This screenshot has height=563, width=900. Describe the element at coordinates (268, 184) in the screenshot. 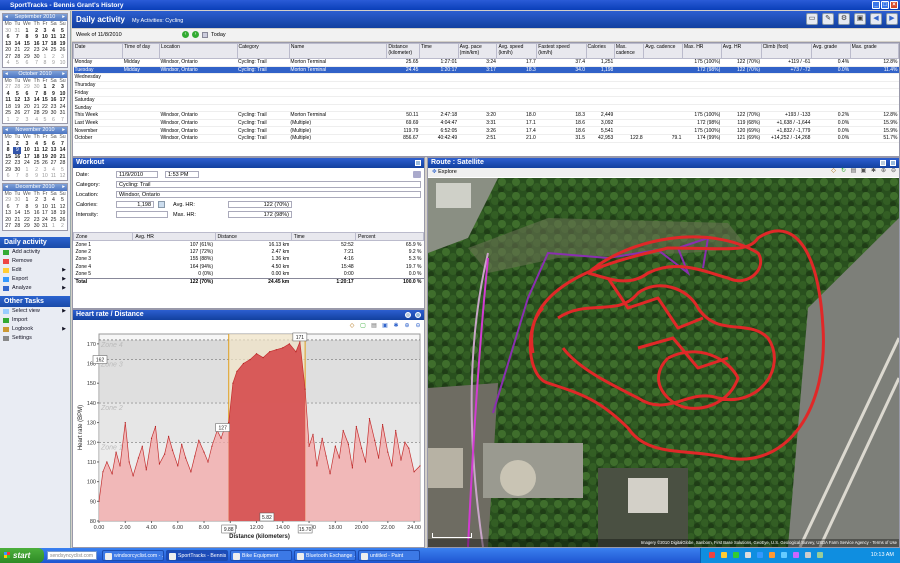

I see `category-select: Cycling: Trail` at that location.